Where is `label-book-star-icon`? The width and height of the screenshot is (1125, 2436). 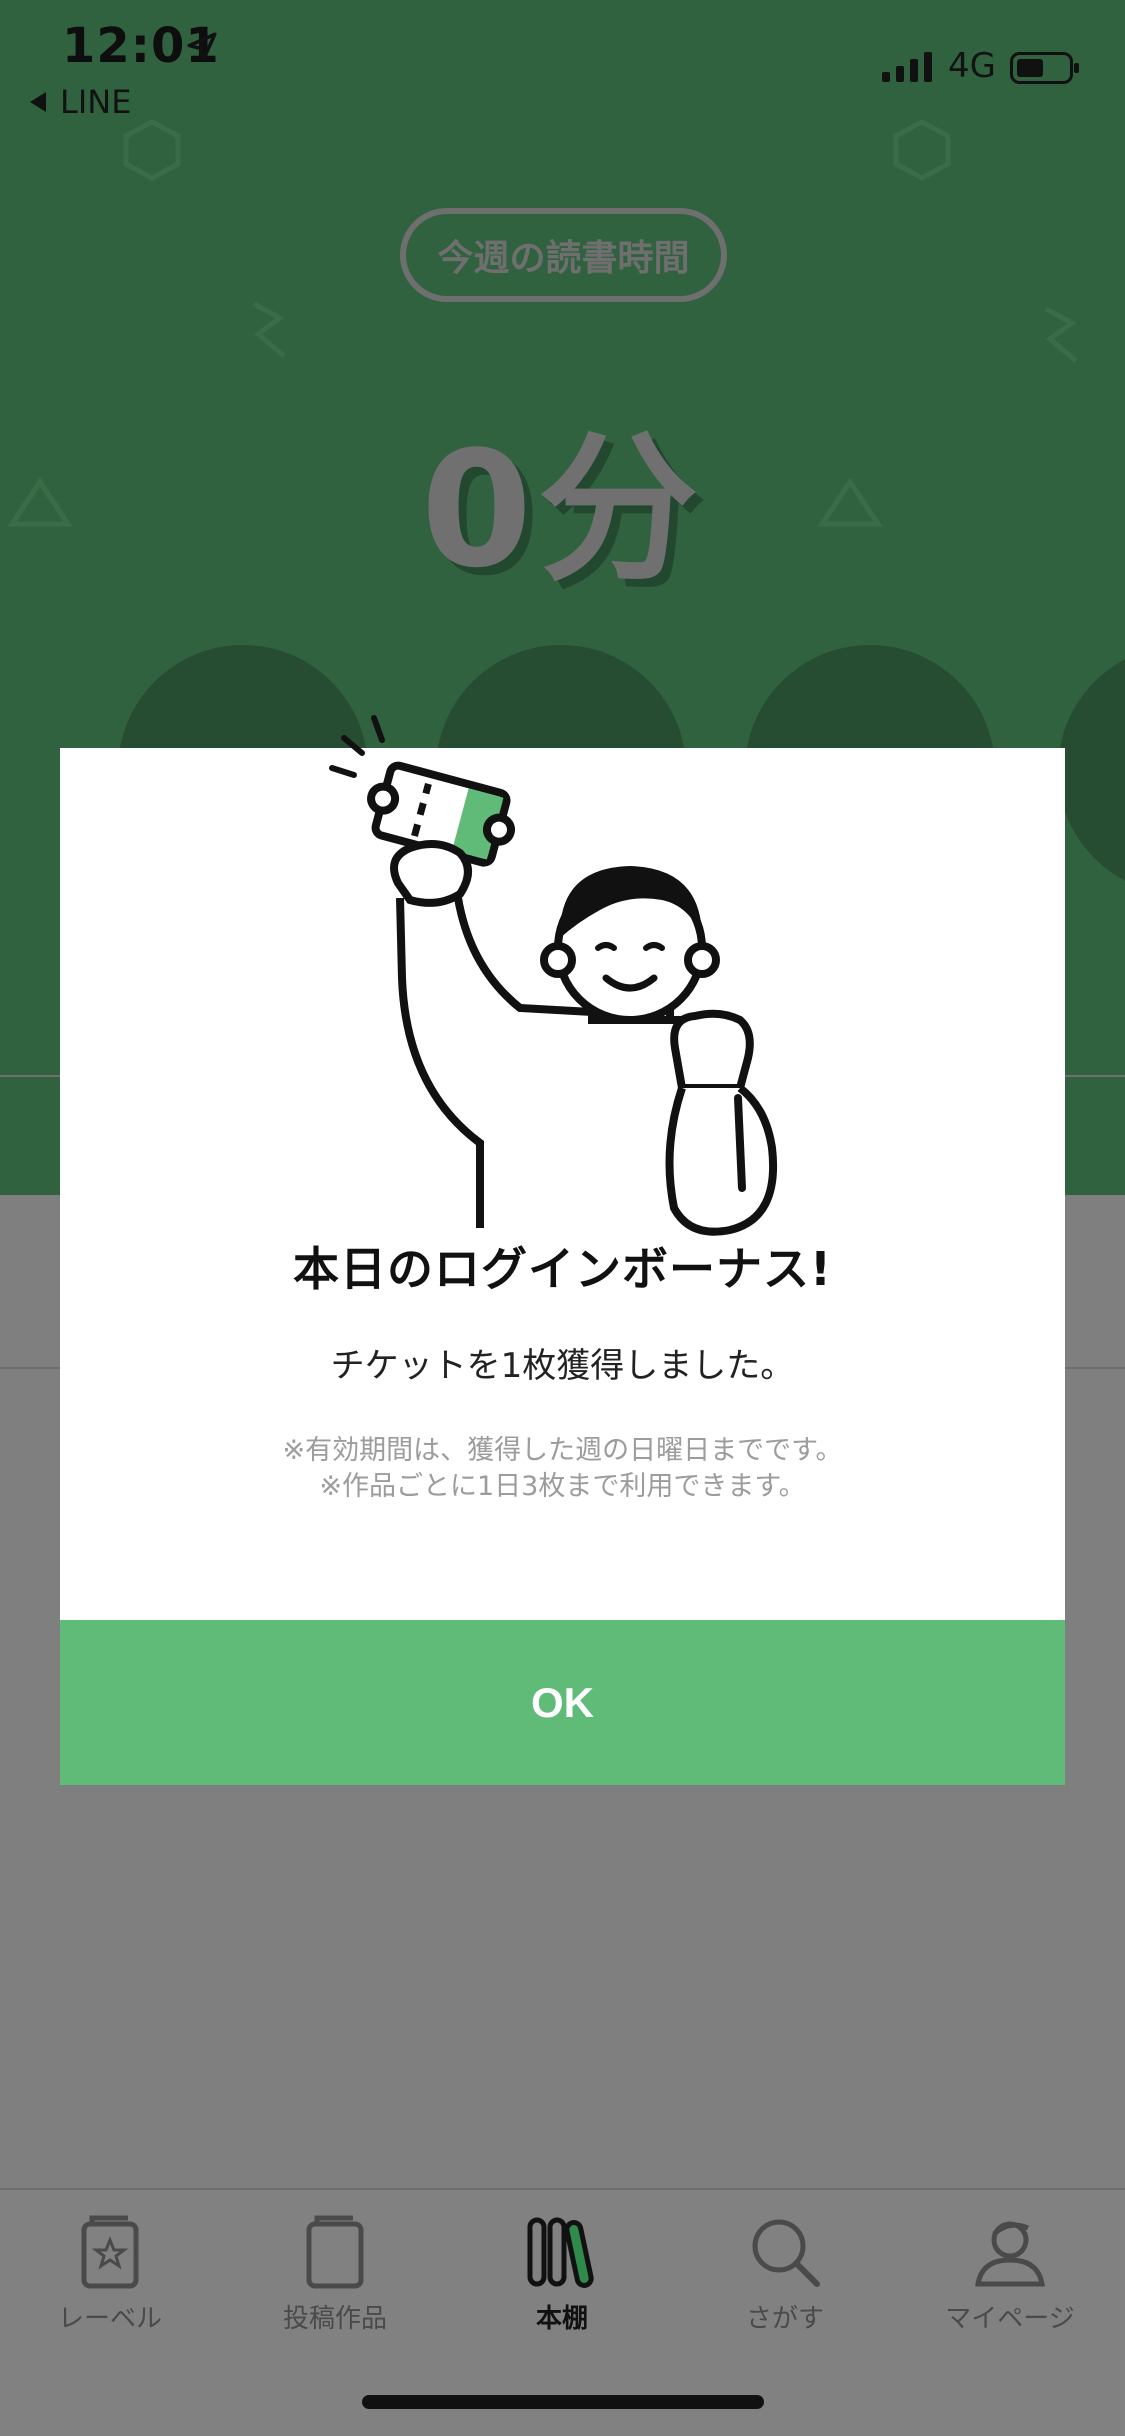 label-book-star-icon is located at coordinates (110, 2252).